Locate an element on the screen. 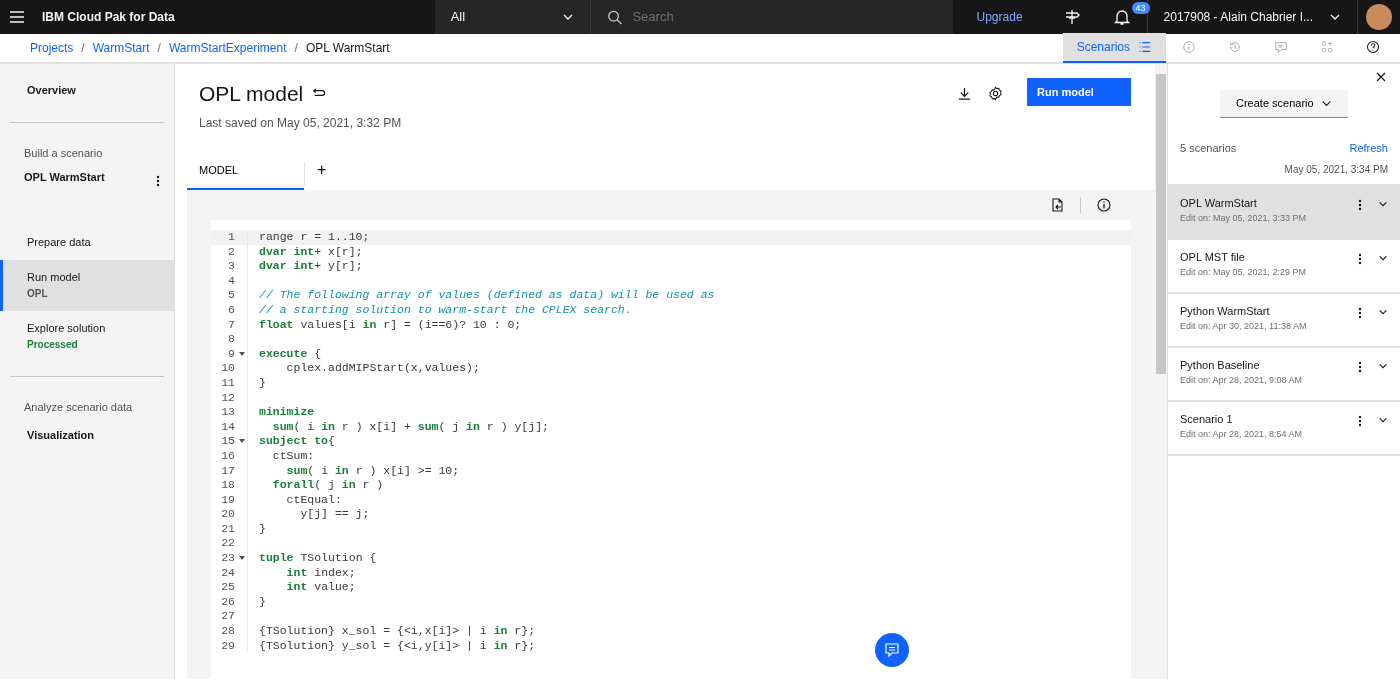 The height and width of the screenshot is (681, 1400). code-line: execute { is located at coordinates (290, 354).